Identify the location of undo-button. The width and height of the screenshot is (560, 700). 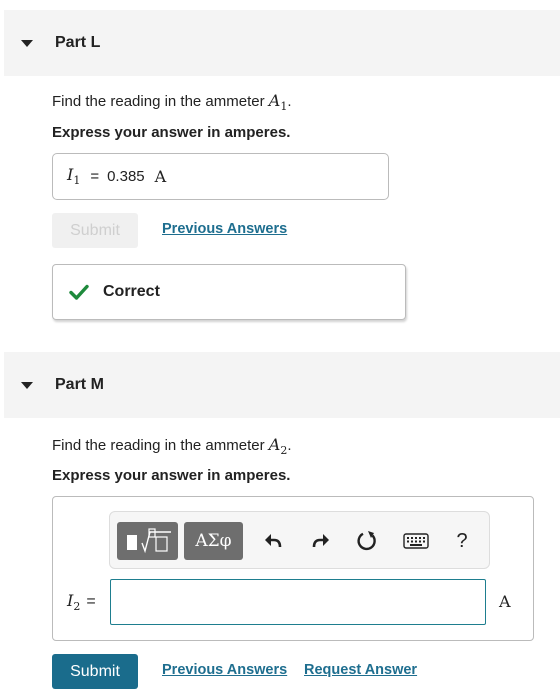
(273, 541).